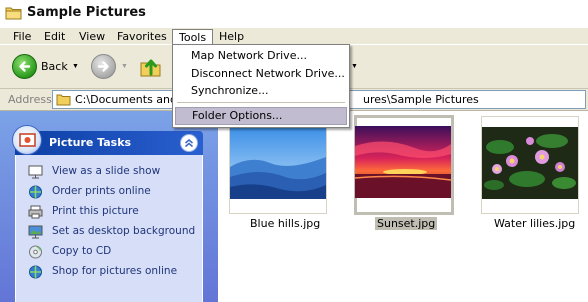  What do you see at coordinates (534, 223) in the screenshot?
I see `thumbnail-label-water-lilies: Water lilies.jpg` at bounding box center [534, 223].